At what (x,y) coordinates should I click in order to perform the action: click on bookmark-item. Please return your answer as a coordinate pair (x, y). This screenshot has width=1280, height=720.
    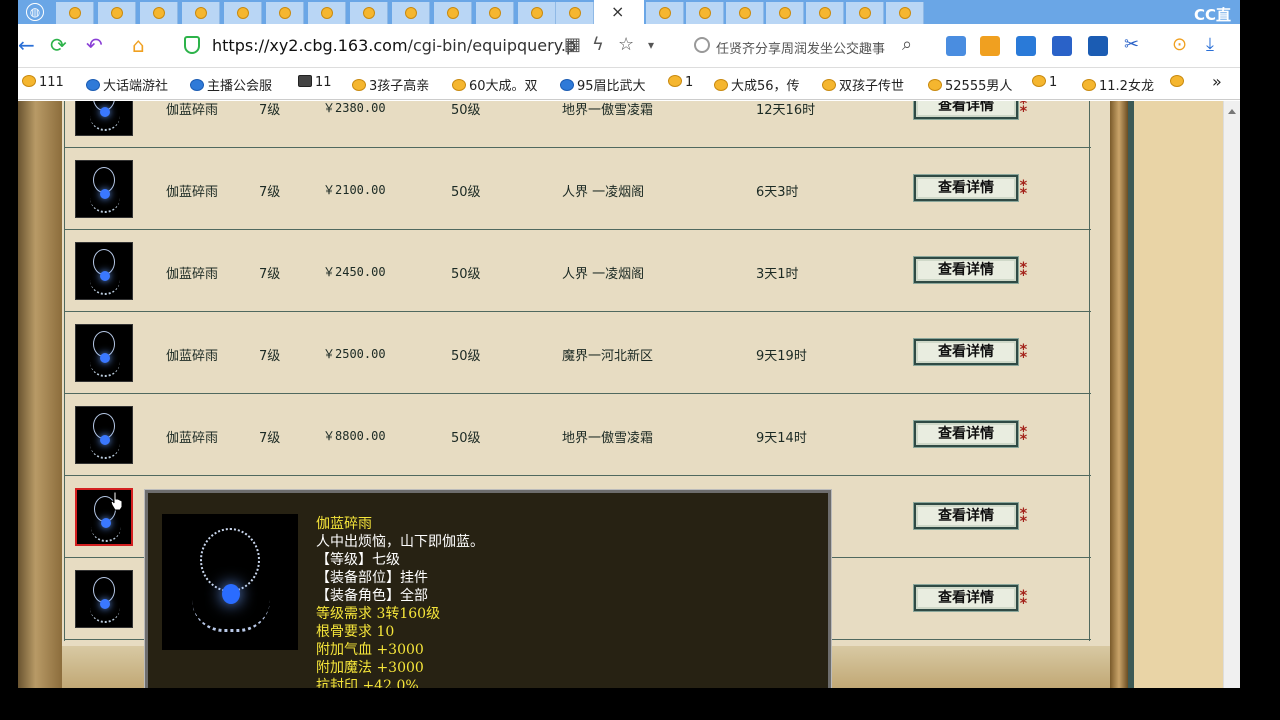
    Looking at the image, I should click on (1178, 82).